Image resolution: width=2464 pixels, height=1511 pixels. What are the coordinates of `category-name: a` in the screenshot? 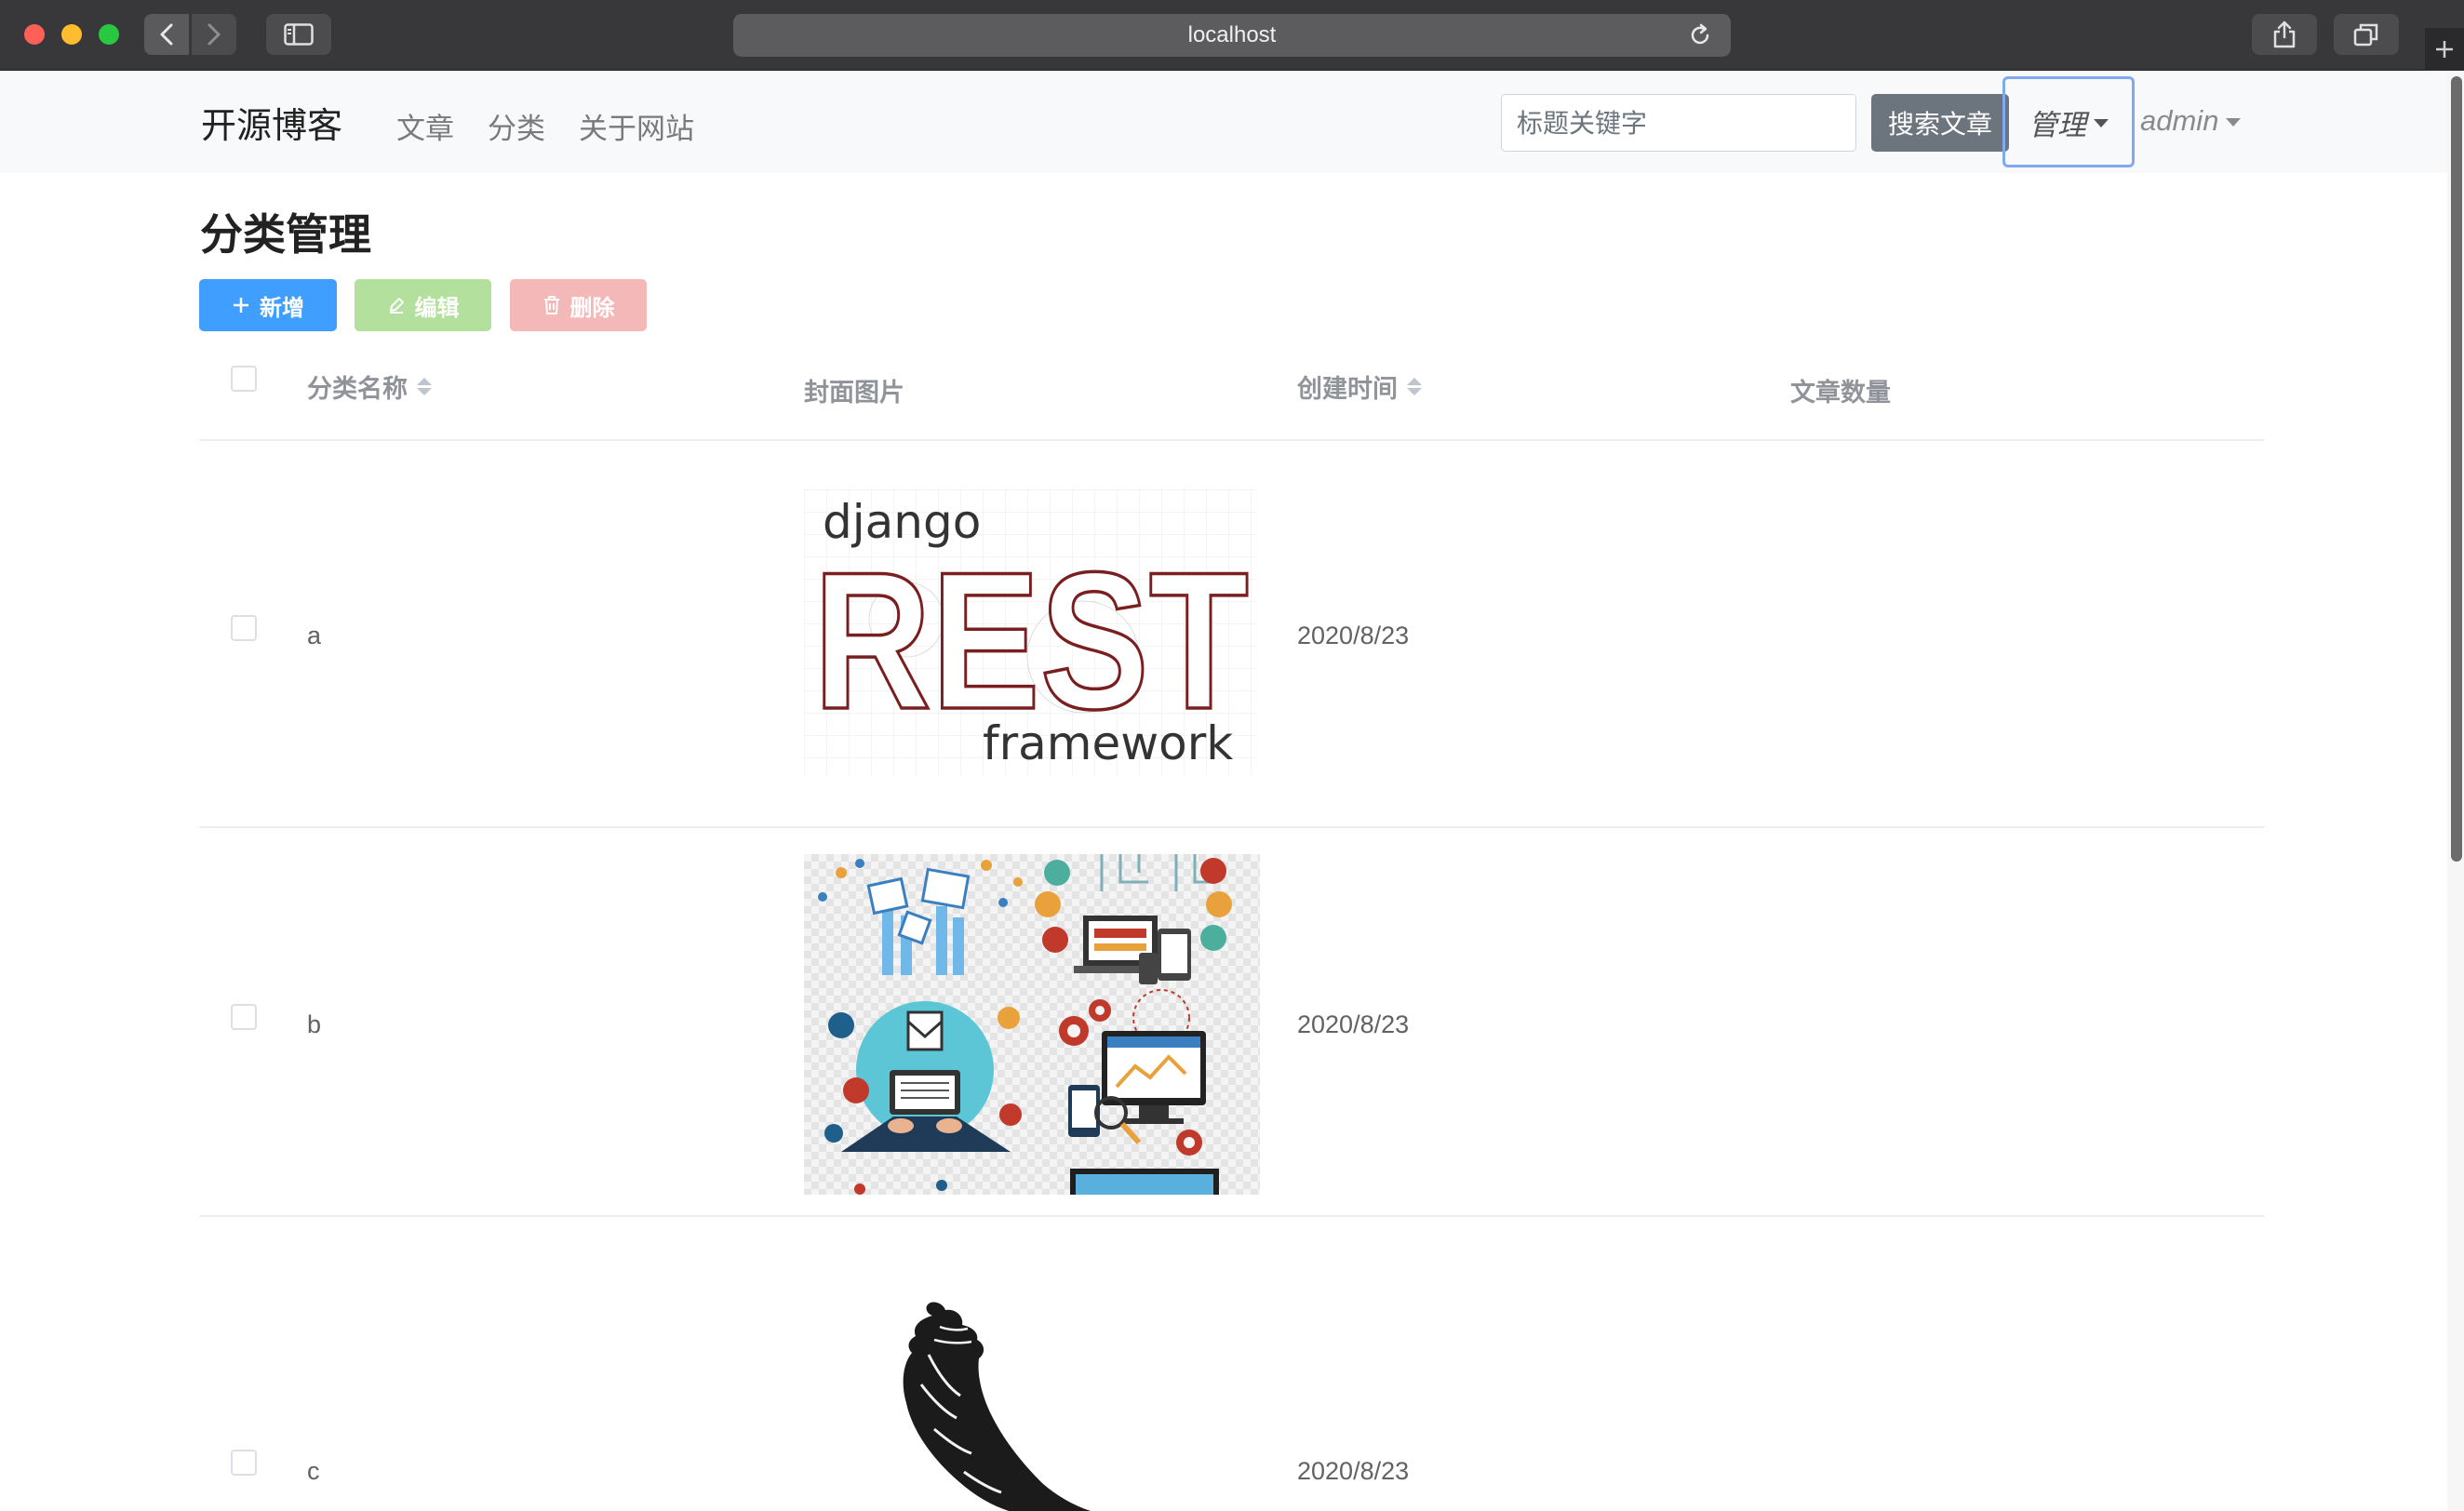 It's located at (314, 635).